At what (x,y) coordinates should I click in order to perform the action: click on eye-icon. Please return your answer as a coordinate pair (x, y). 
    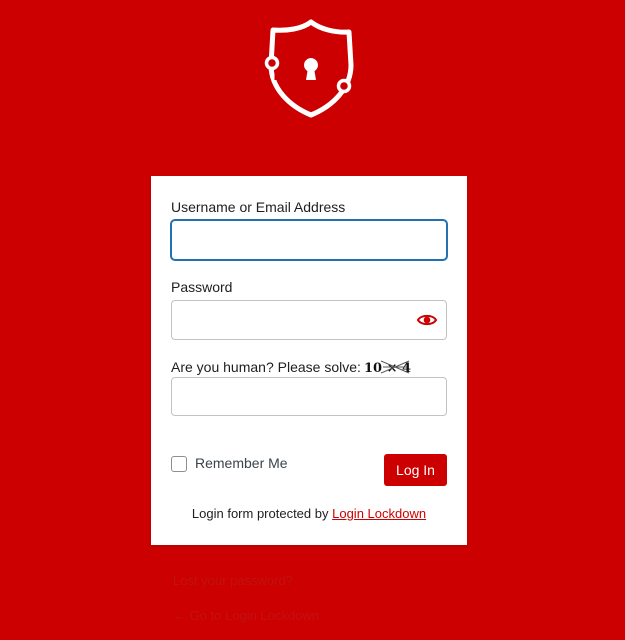
    Looking at the image, I should click on (427, 320).